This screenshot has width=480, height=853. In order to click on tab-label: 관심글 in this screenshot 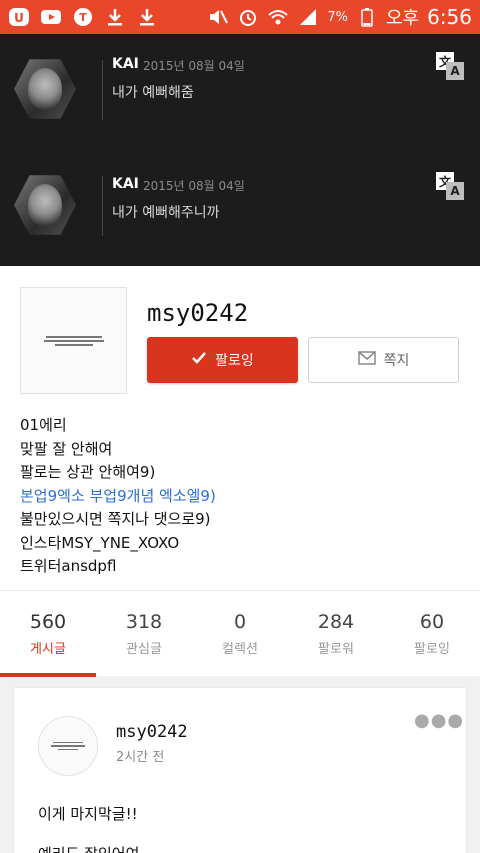, I will do `click(144, 649)`.